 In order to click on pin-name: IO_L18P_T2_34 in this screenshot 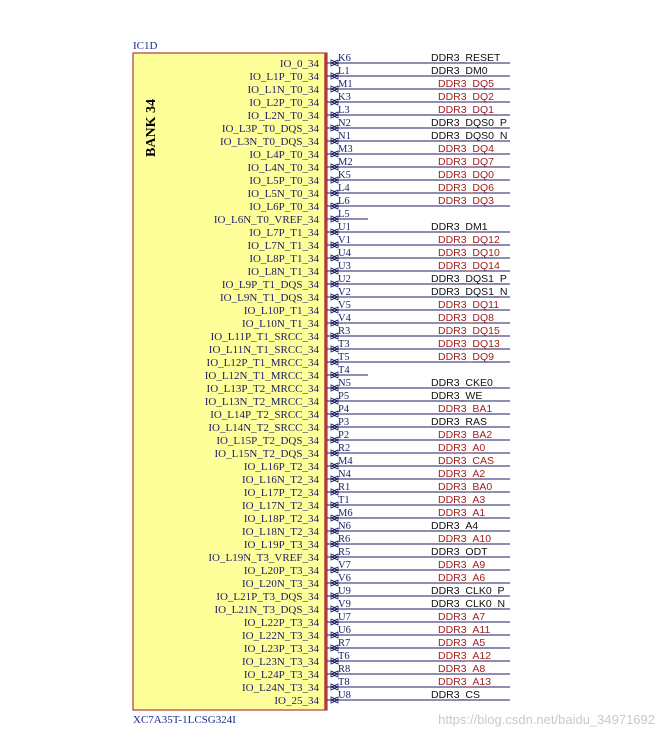, I will do `click(282, 519)`.